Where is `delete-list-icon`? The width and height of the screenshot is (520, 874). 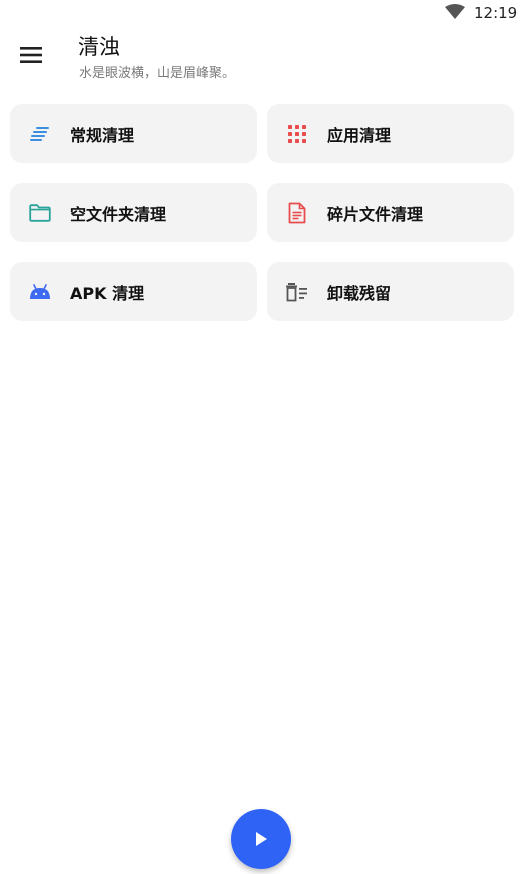
delete-list-icon is located at coordinates (297, 292).